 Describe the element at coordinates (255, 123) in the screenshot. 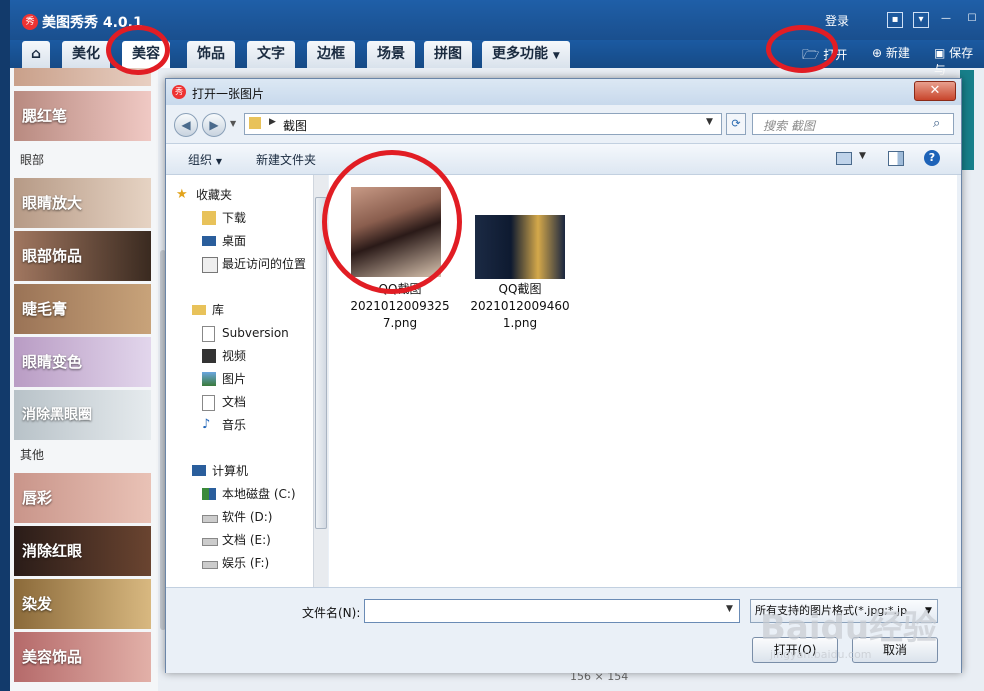

I see `folder-icon` at that location.